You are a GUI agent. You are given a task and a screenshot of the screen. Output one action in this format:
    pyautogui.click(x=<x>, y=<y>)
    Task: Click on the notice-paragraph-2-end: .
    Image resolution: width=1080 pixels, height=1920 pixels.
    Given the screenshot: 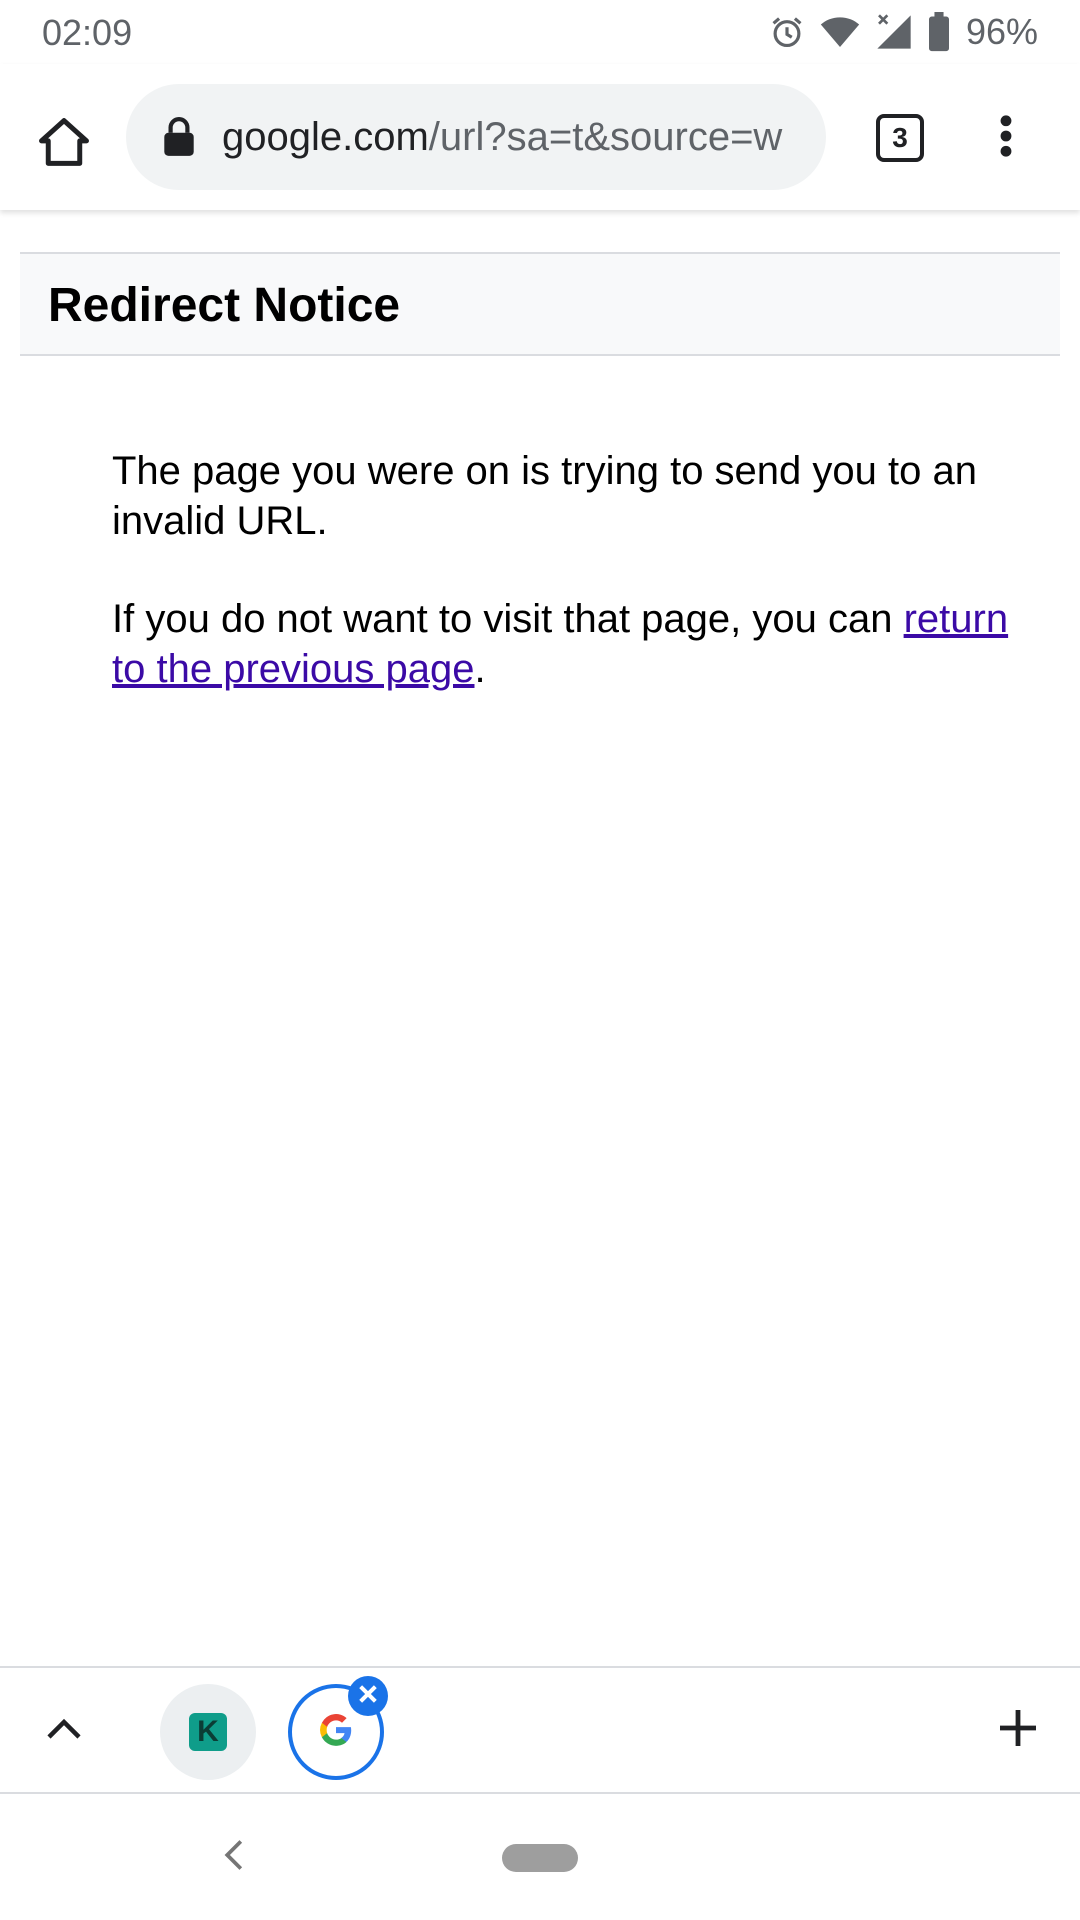 What is the action you would take?
    pyautogui.click(x=480, y=669)
    